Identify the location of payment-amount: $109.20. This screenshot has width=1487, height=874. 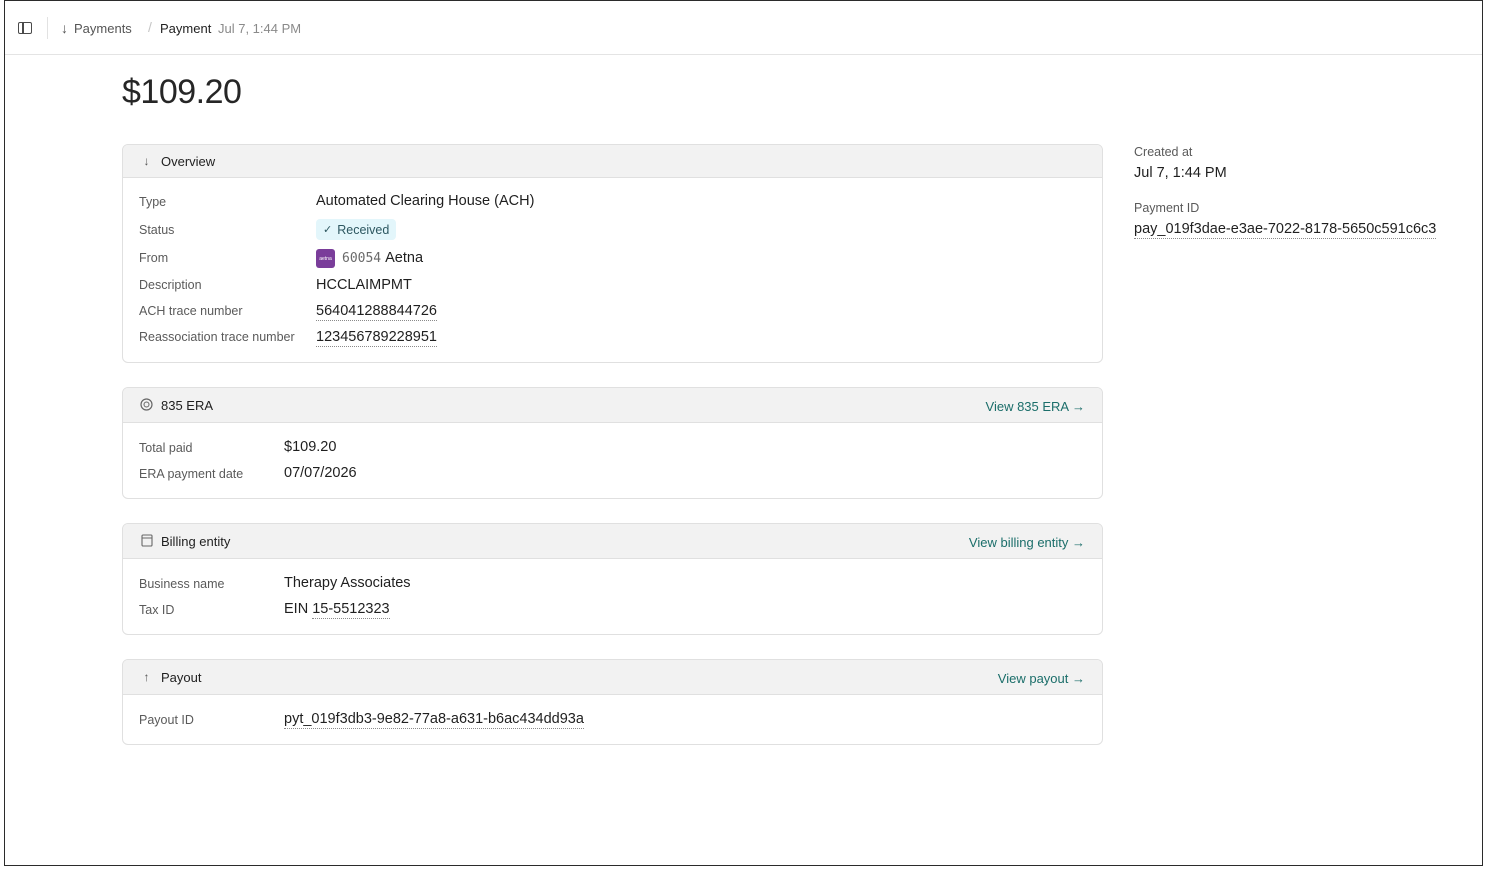
(182, 92).